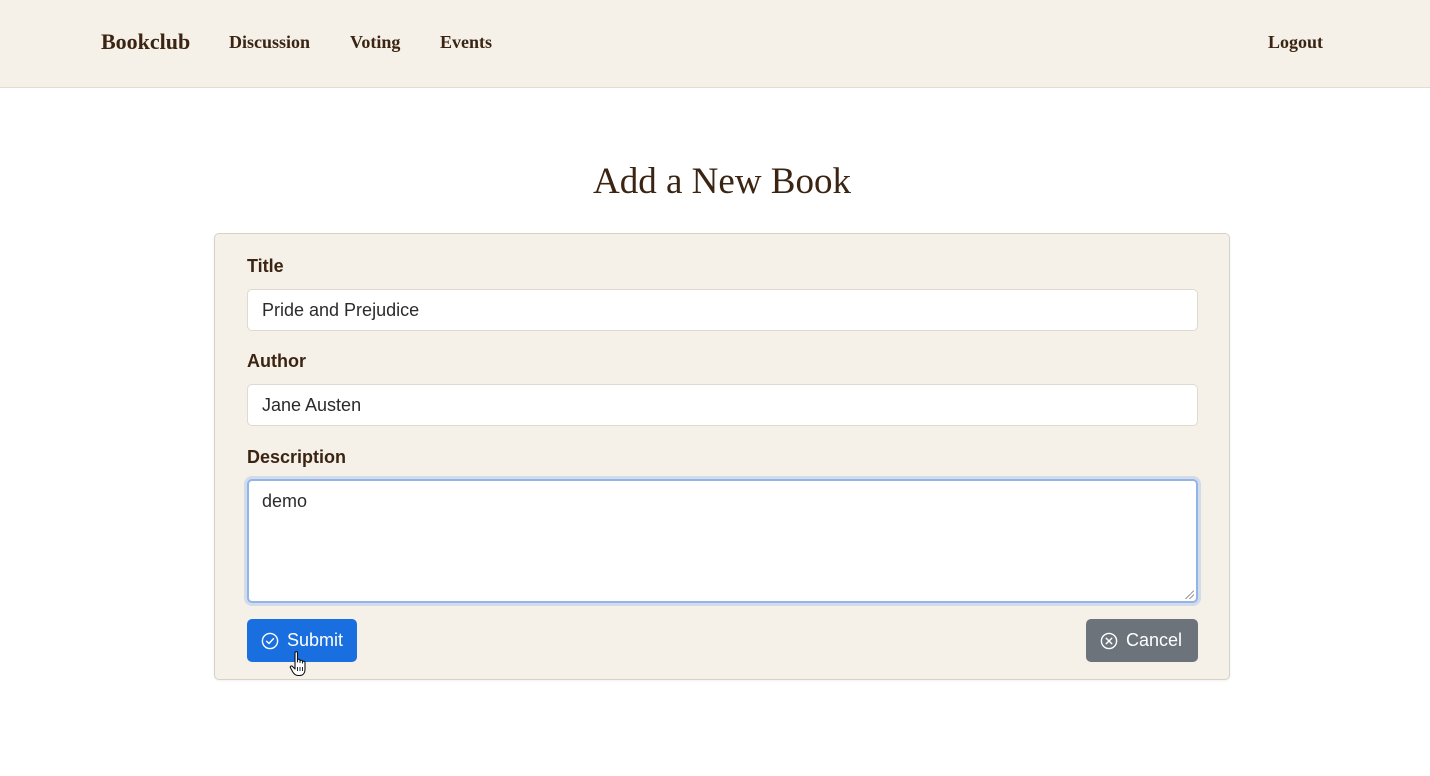 The height and width of the screenshot is (776, 1430). I want to click on description-text: demo, so click(285, 501).